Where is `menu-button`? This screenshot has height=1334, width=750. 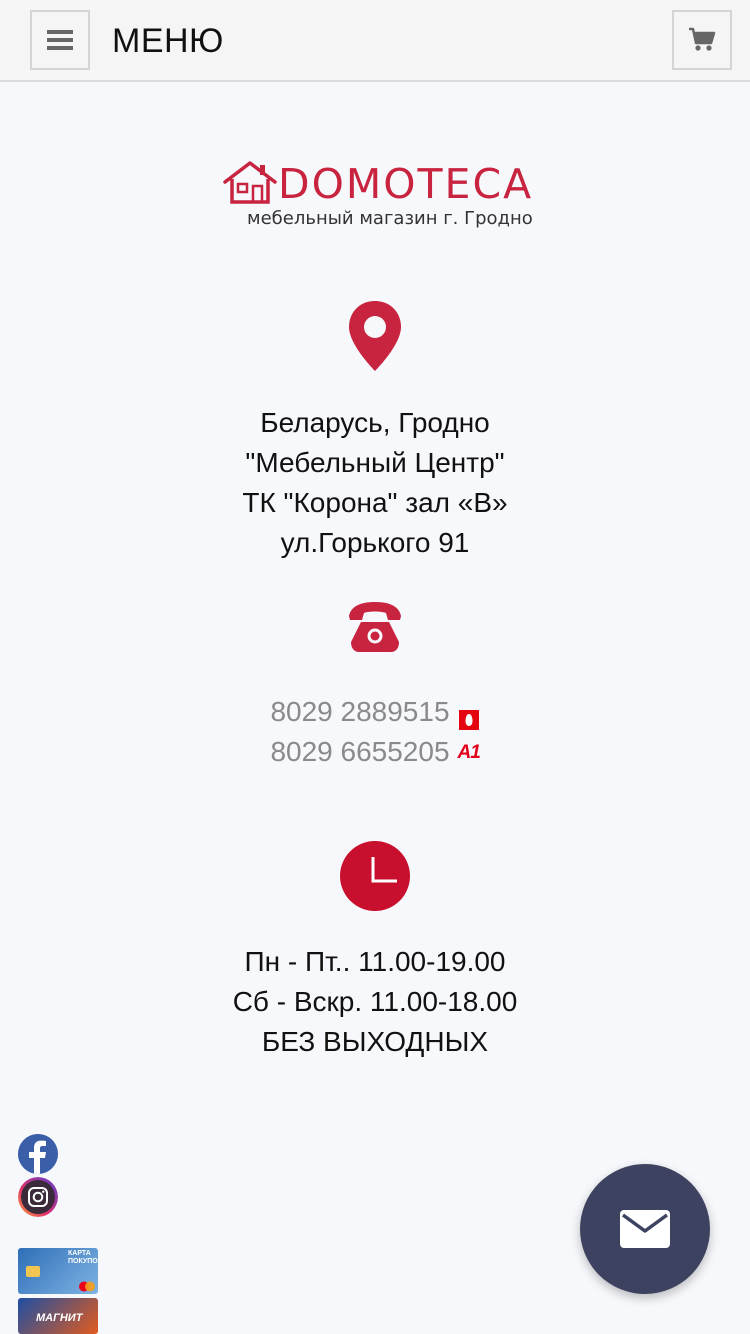 menu-button is located at coordinates (60, 40).